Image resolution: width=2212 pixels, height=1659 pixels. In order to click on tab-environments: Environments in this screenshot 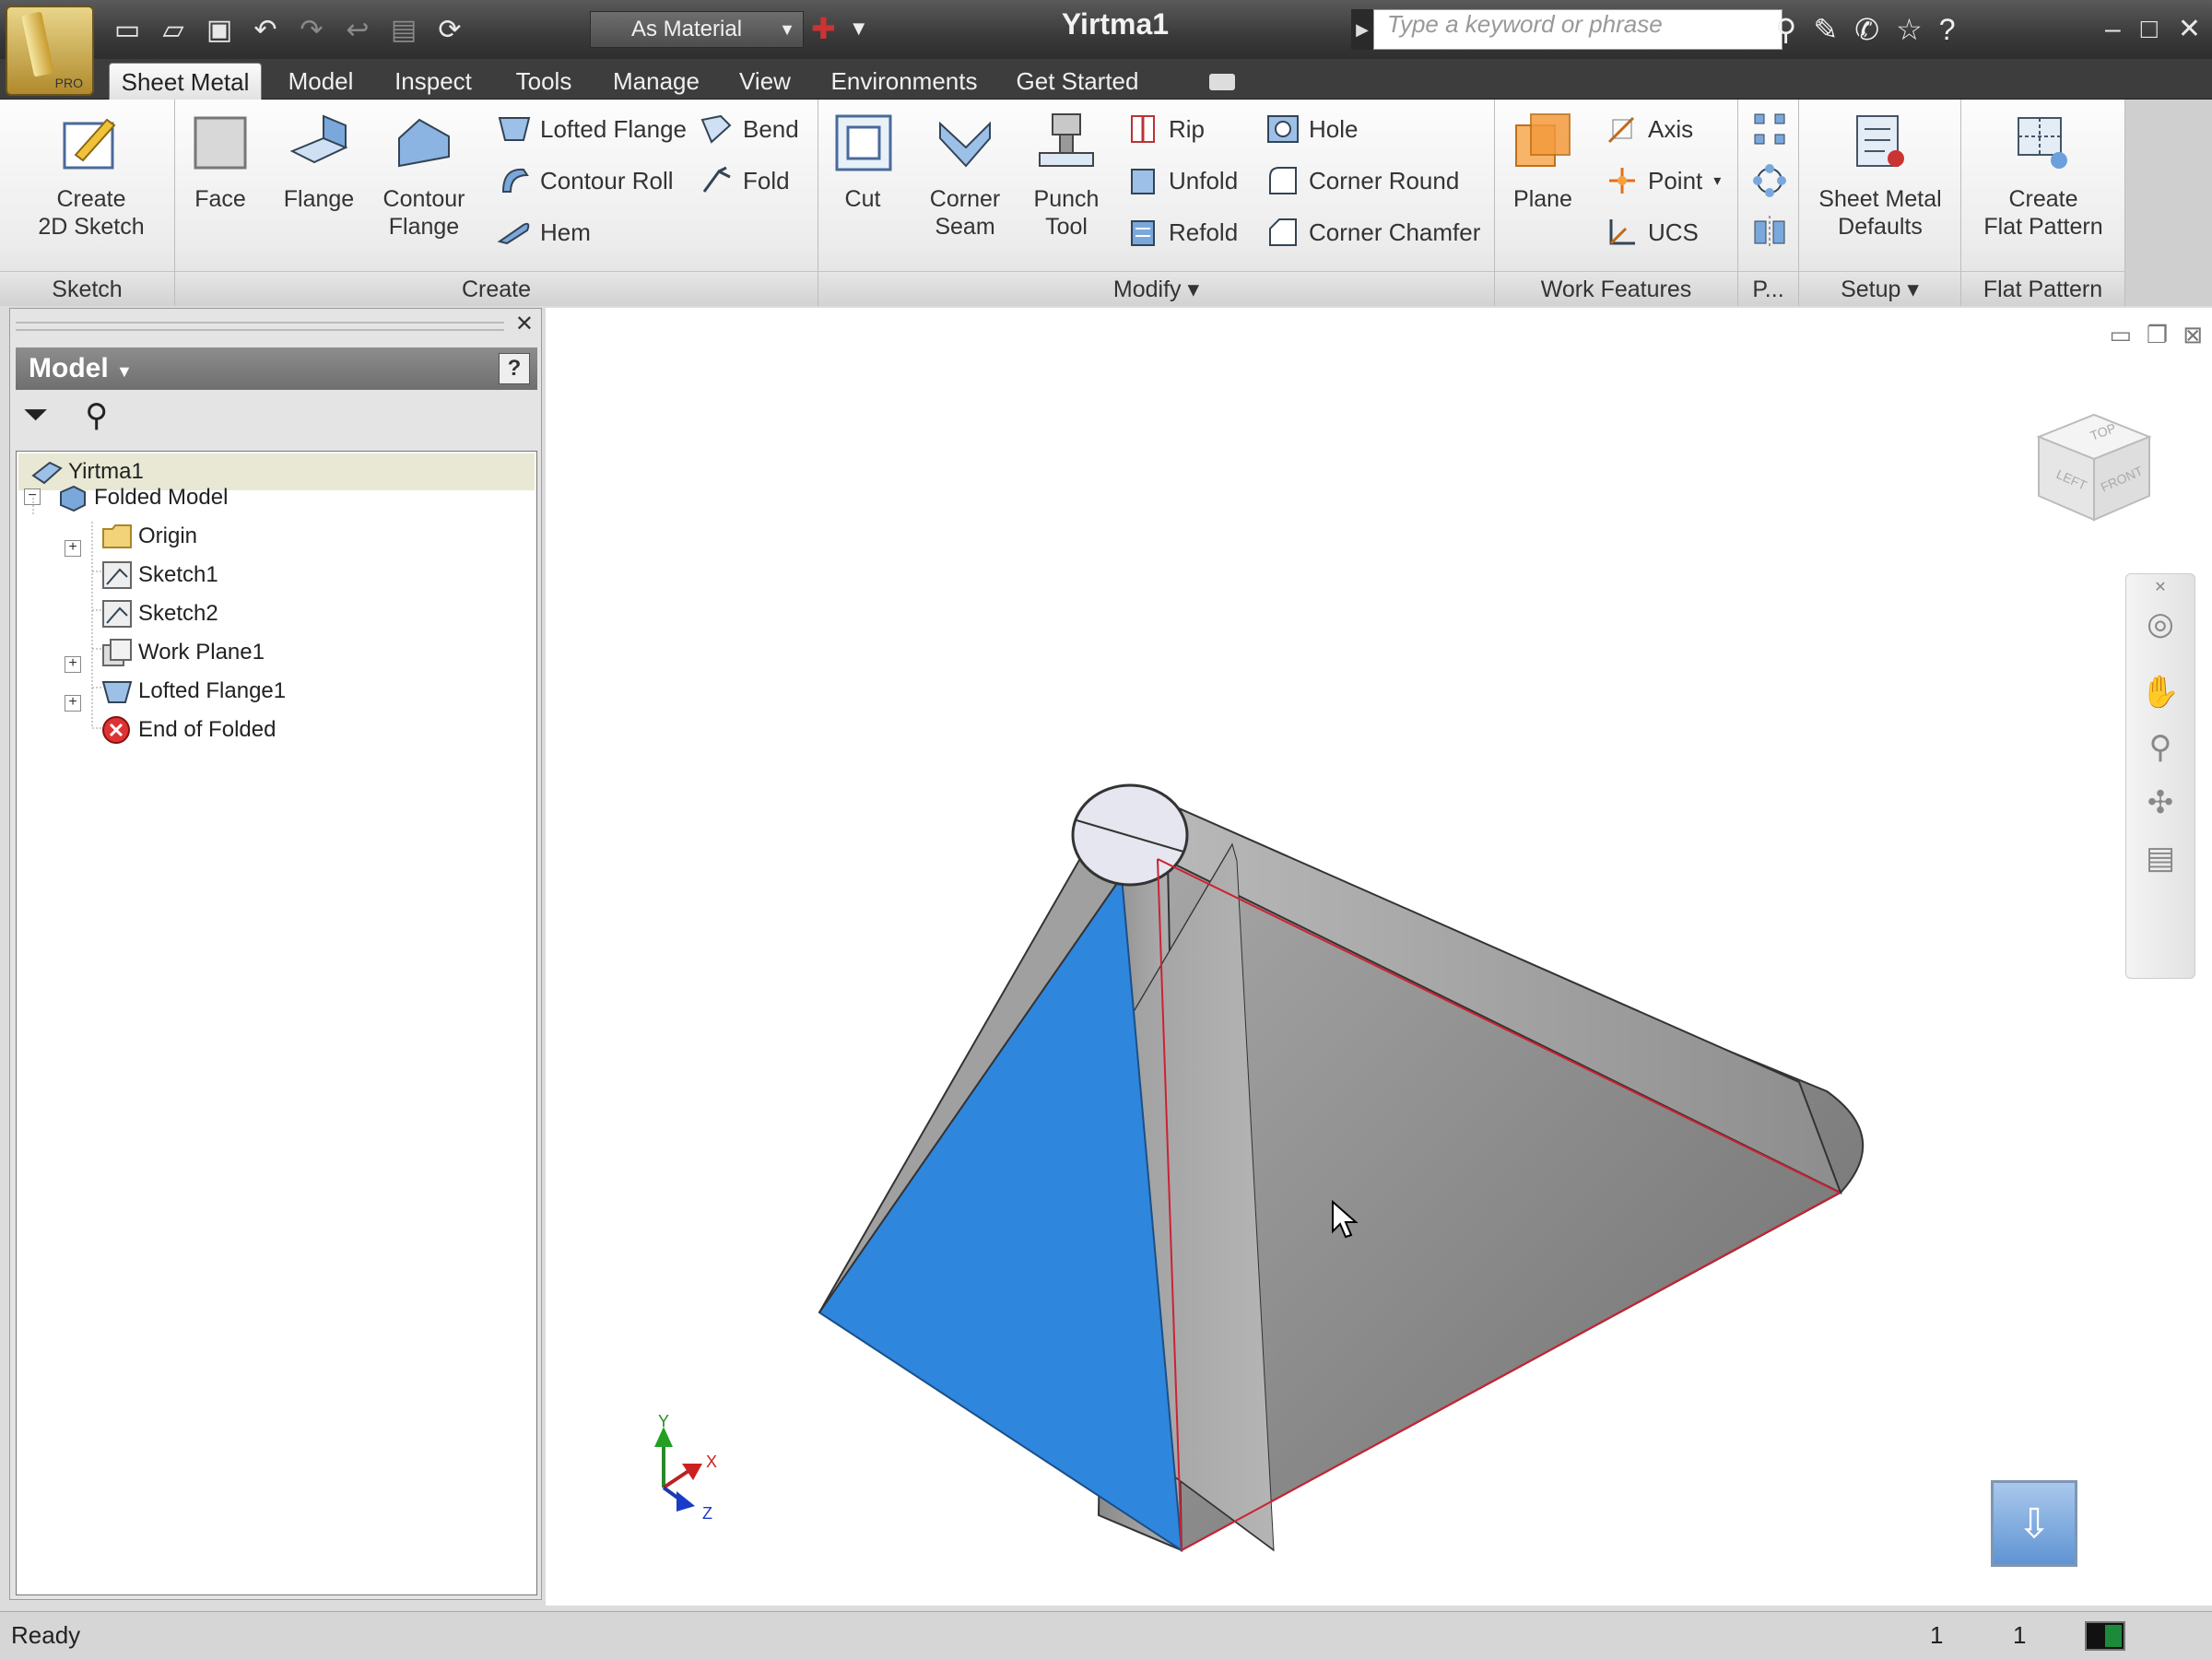, I will do `click(904, 81)`.